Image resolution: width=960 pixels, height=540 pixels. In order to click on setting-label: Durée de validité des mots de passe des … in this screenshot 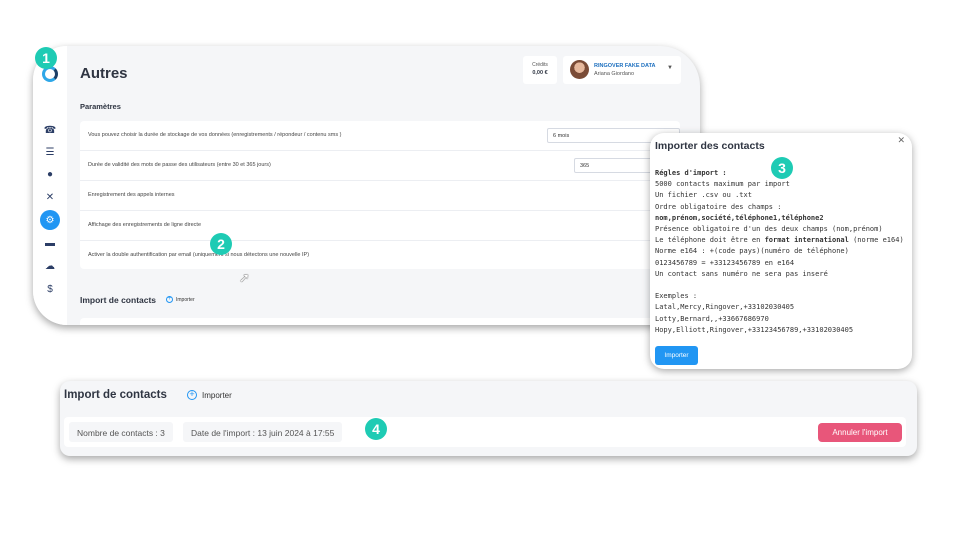, I will do `click(179, 165)`.